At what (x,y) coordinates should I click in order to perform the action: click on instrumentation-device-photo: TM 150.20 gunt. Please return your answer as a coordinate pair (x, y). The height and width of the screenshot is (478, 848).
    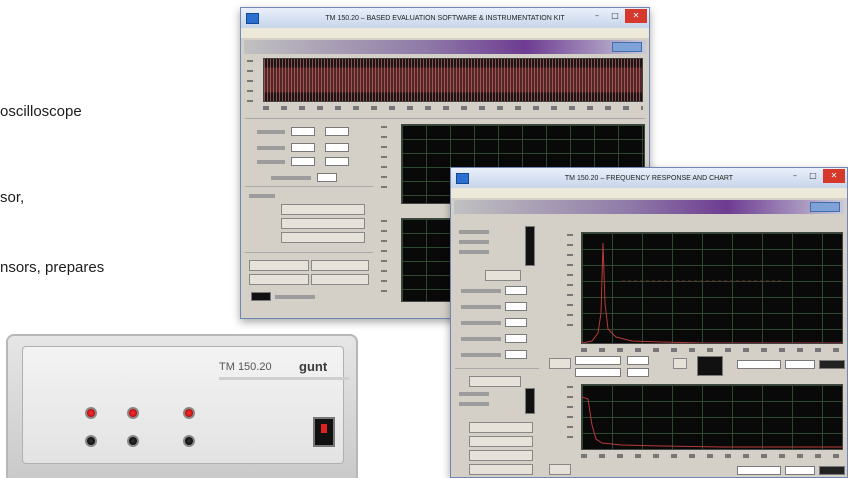
    Looking at the image, I should click on (182, 406).